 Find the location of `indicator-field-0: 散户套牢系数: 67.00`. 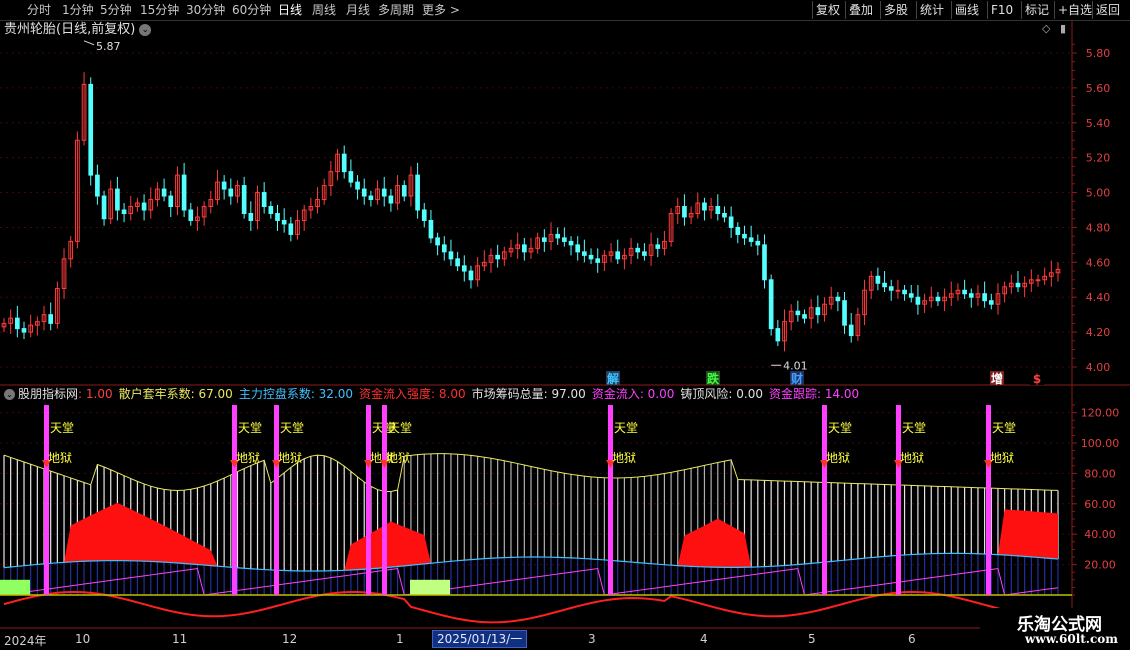

indicator-field-0: 散户套牢系数: 67.00 is located at coordinates (175, 394).